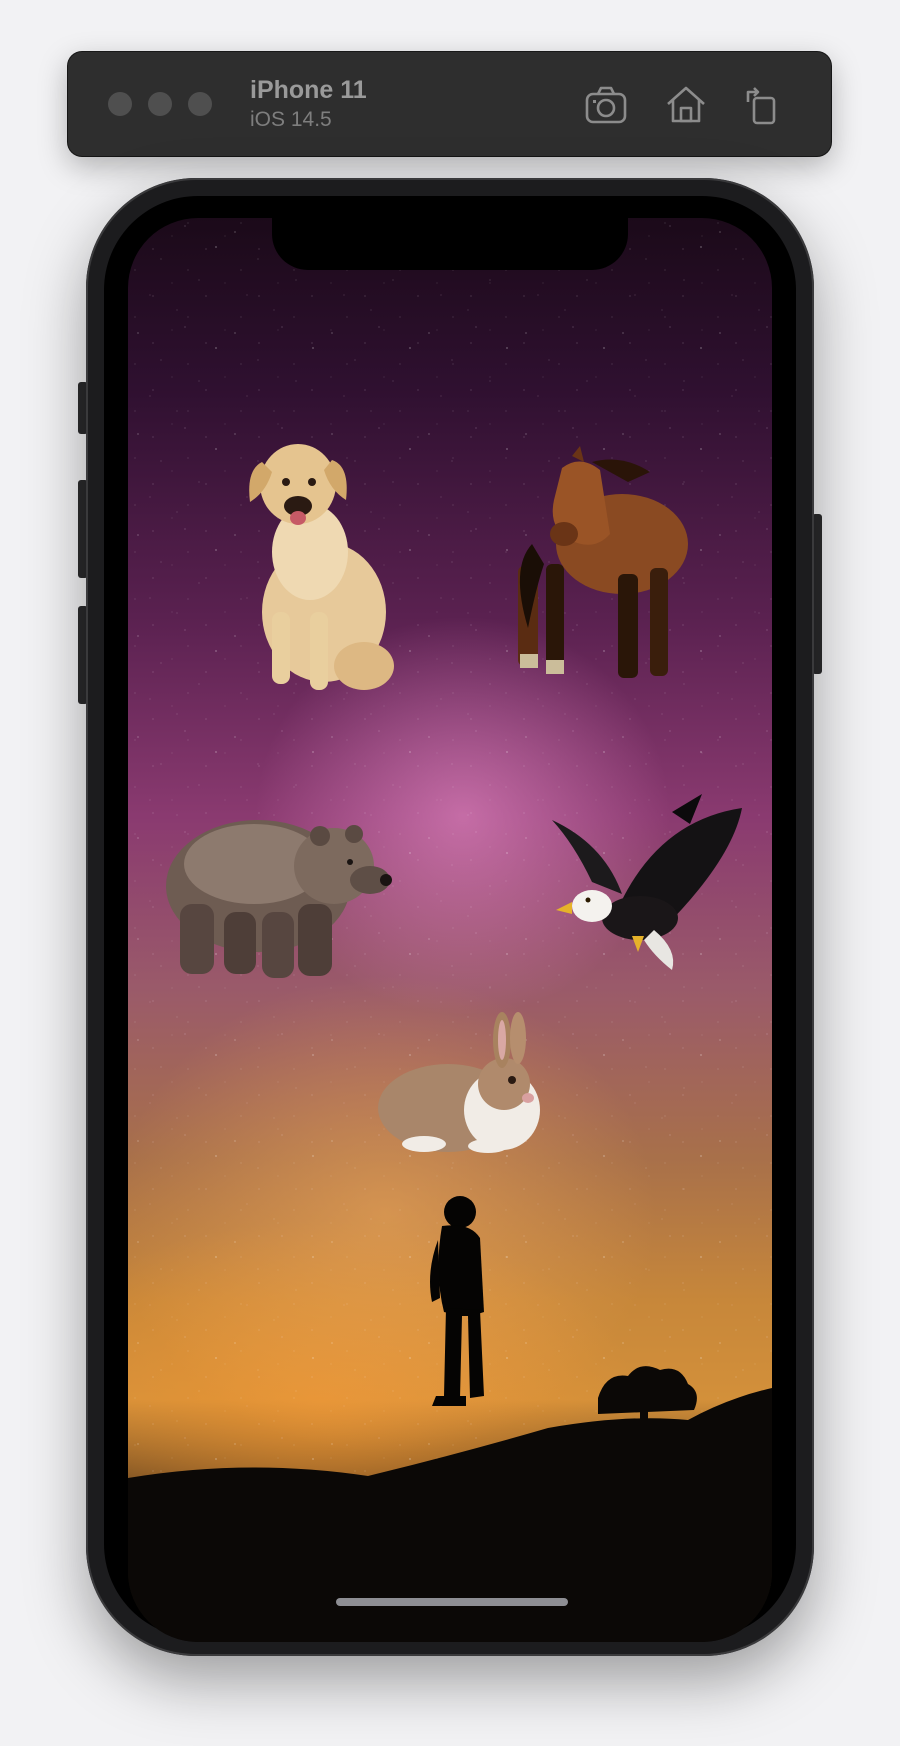 The width and height of the screenshot is (900, 1746). What do you see at coordinates (278, 890) in the screenshot?
I see `bear-image` at bounding box center [278, 890].